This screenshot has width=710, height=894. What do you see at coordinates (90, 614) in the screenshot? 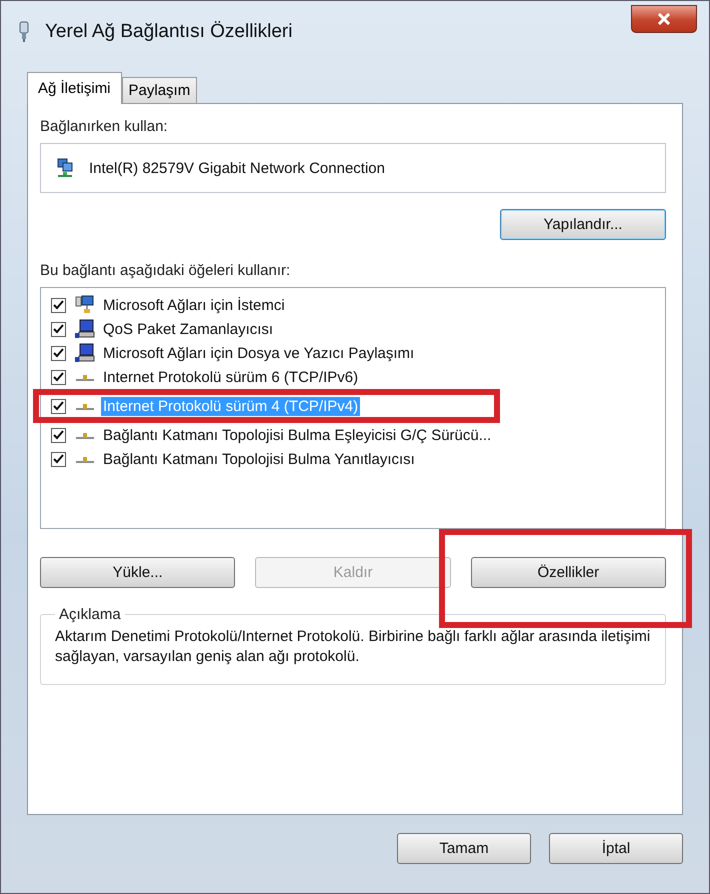
I see `description-title: Açıklama` at bounding box center [90, 614].